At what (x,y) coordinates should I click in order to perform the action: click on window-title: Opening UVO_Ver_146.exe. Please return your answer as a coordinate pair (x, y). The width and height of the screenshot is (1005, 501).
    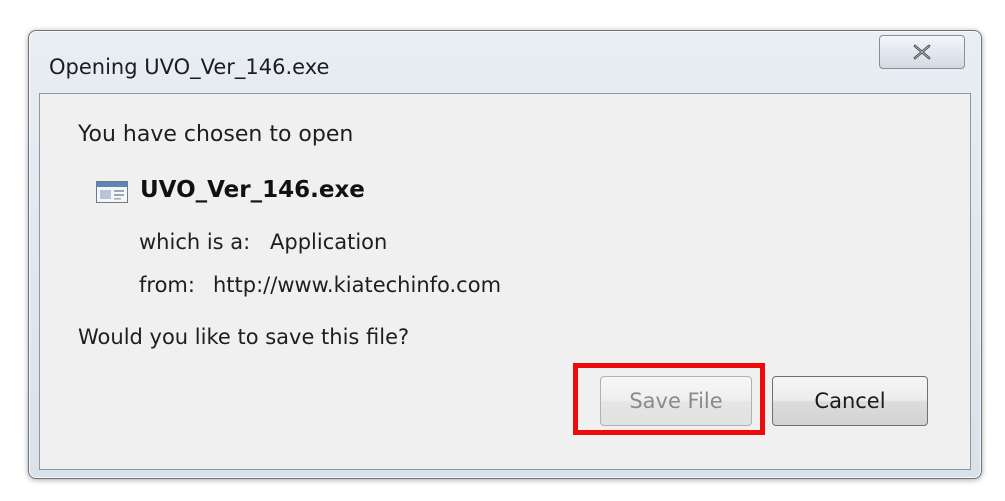
    Looking at the image, I should click on (189, 67).